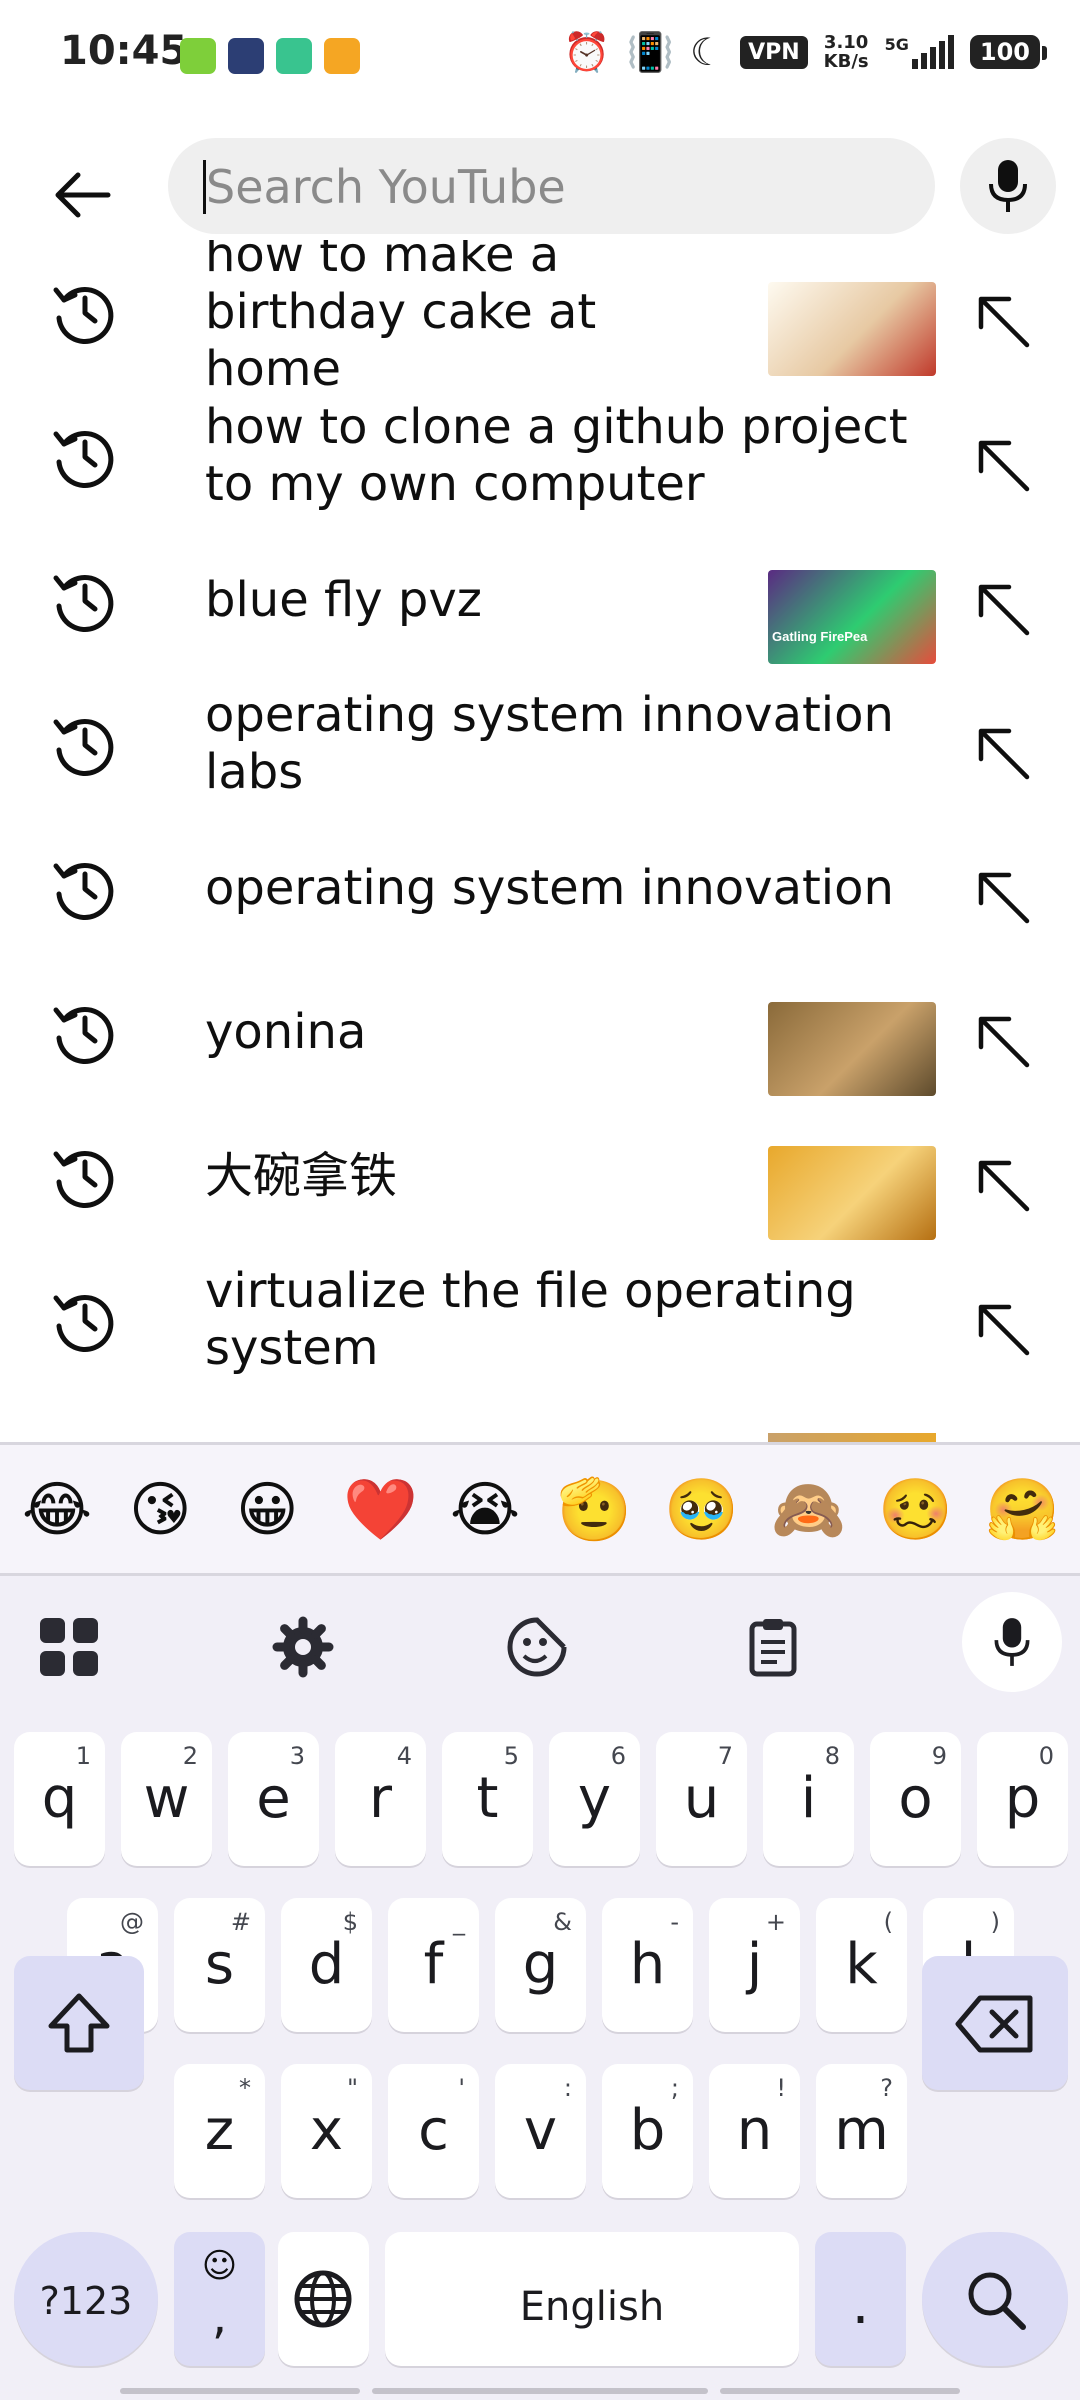 The image size is (1080, 2400). Describe the element at coordinates (401, 318) in the screenshot. I see `suggestion-text: how to make a birthday cake at home` at that location.